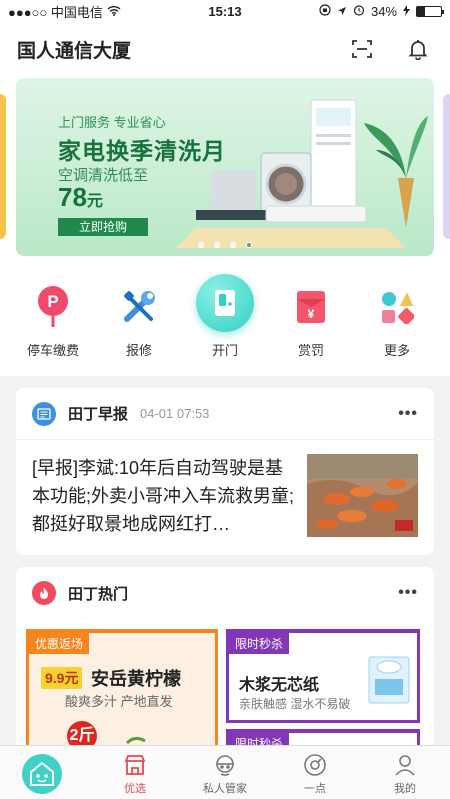  Describe the element at coordinates (112, 122) in the screenshot. I see `banner-tagline: 上门服务 专业省心` at that location.